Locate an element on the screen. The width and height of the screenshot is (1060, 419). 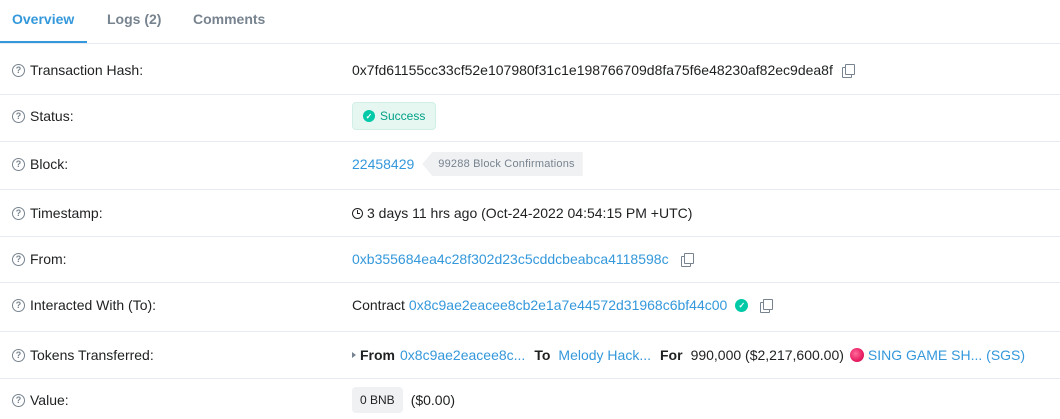
status-badge: ✓ Success is located at coordinates (394, 116).